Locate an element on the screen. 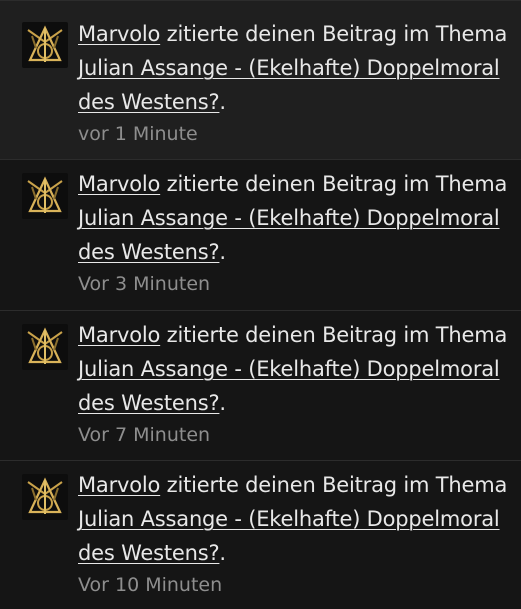  notification-time: vor 1 Minute is located at coordinates (138, 134).